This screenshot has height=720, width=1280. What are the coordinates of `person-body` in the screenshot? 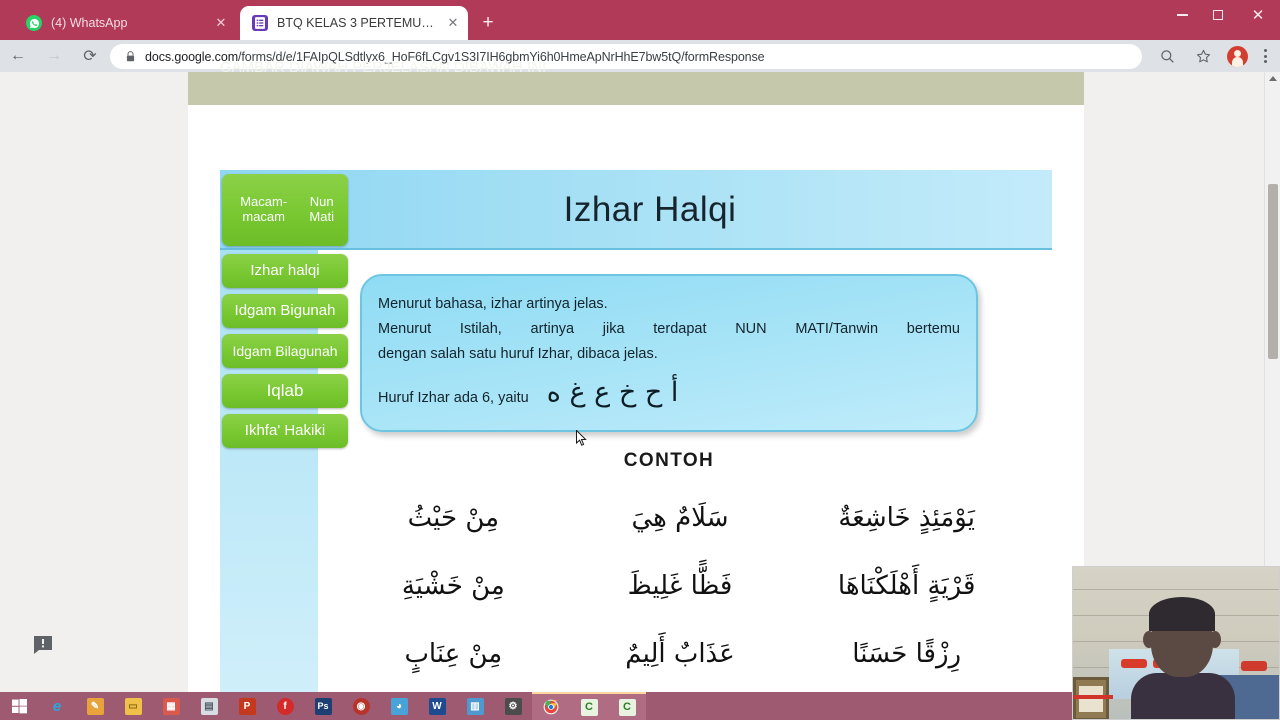 It's located at (1183, 696).